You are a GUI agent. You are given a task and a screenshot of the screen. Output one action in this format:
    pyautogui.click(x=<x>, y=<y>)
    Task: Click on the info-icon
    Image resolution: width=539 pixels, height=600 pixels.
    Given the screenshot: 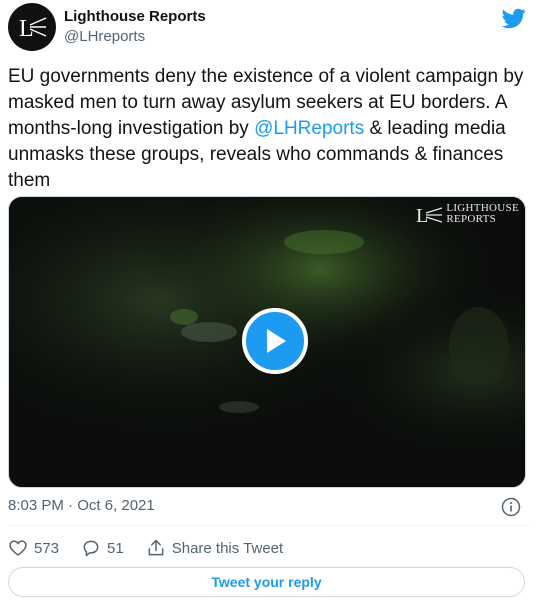 What is the action you would take?
    pyautogui.click(x=511, y=507)
    